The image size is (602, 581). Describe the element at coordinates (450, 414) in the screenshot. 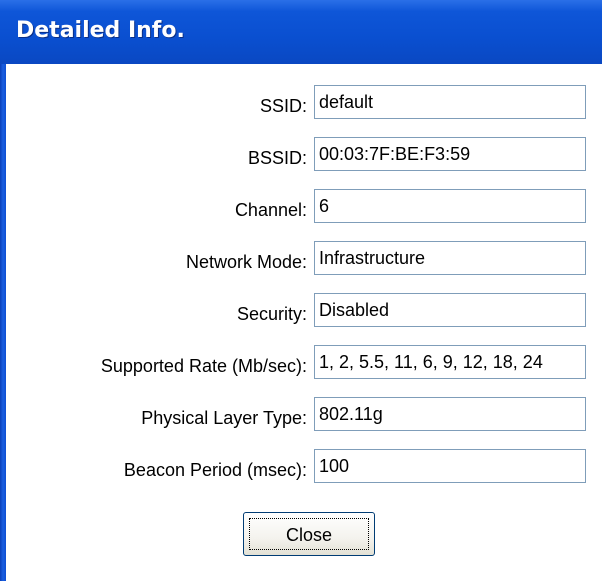

I see `physical-layer-type-field: 802.11g` at that location.